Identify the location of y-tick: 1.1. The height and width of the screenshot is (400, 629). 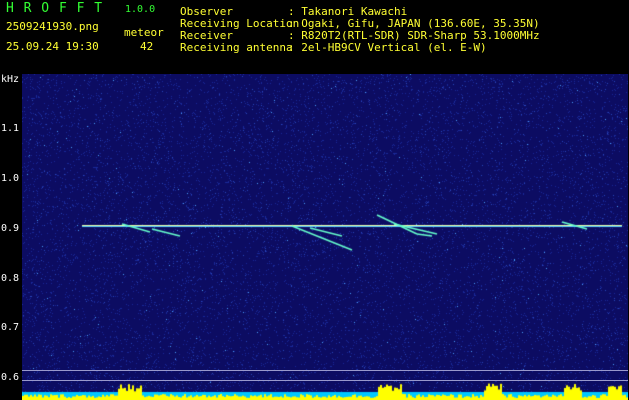
(10, 128).